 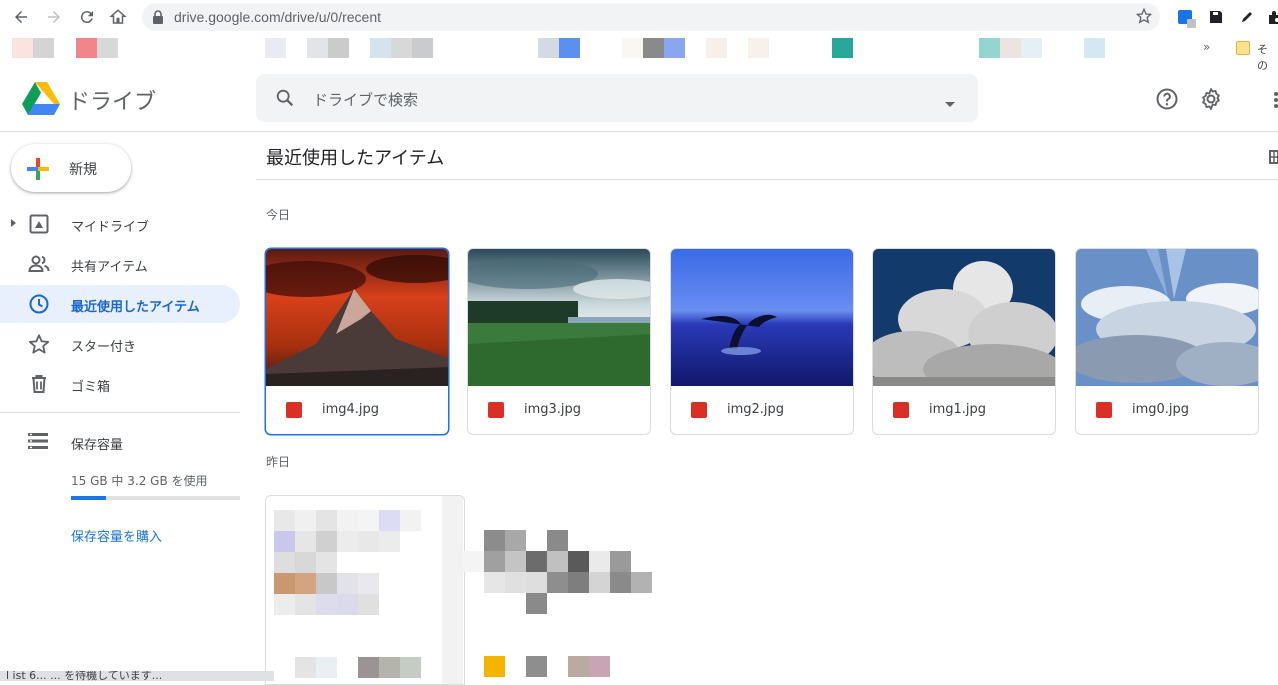 What do you see at coordinates (767, 179) in the screenshot?
I see `main-divider` at bounding box center [767, 179].